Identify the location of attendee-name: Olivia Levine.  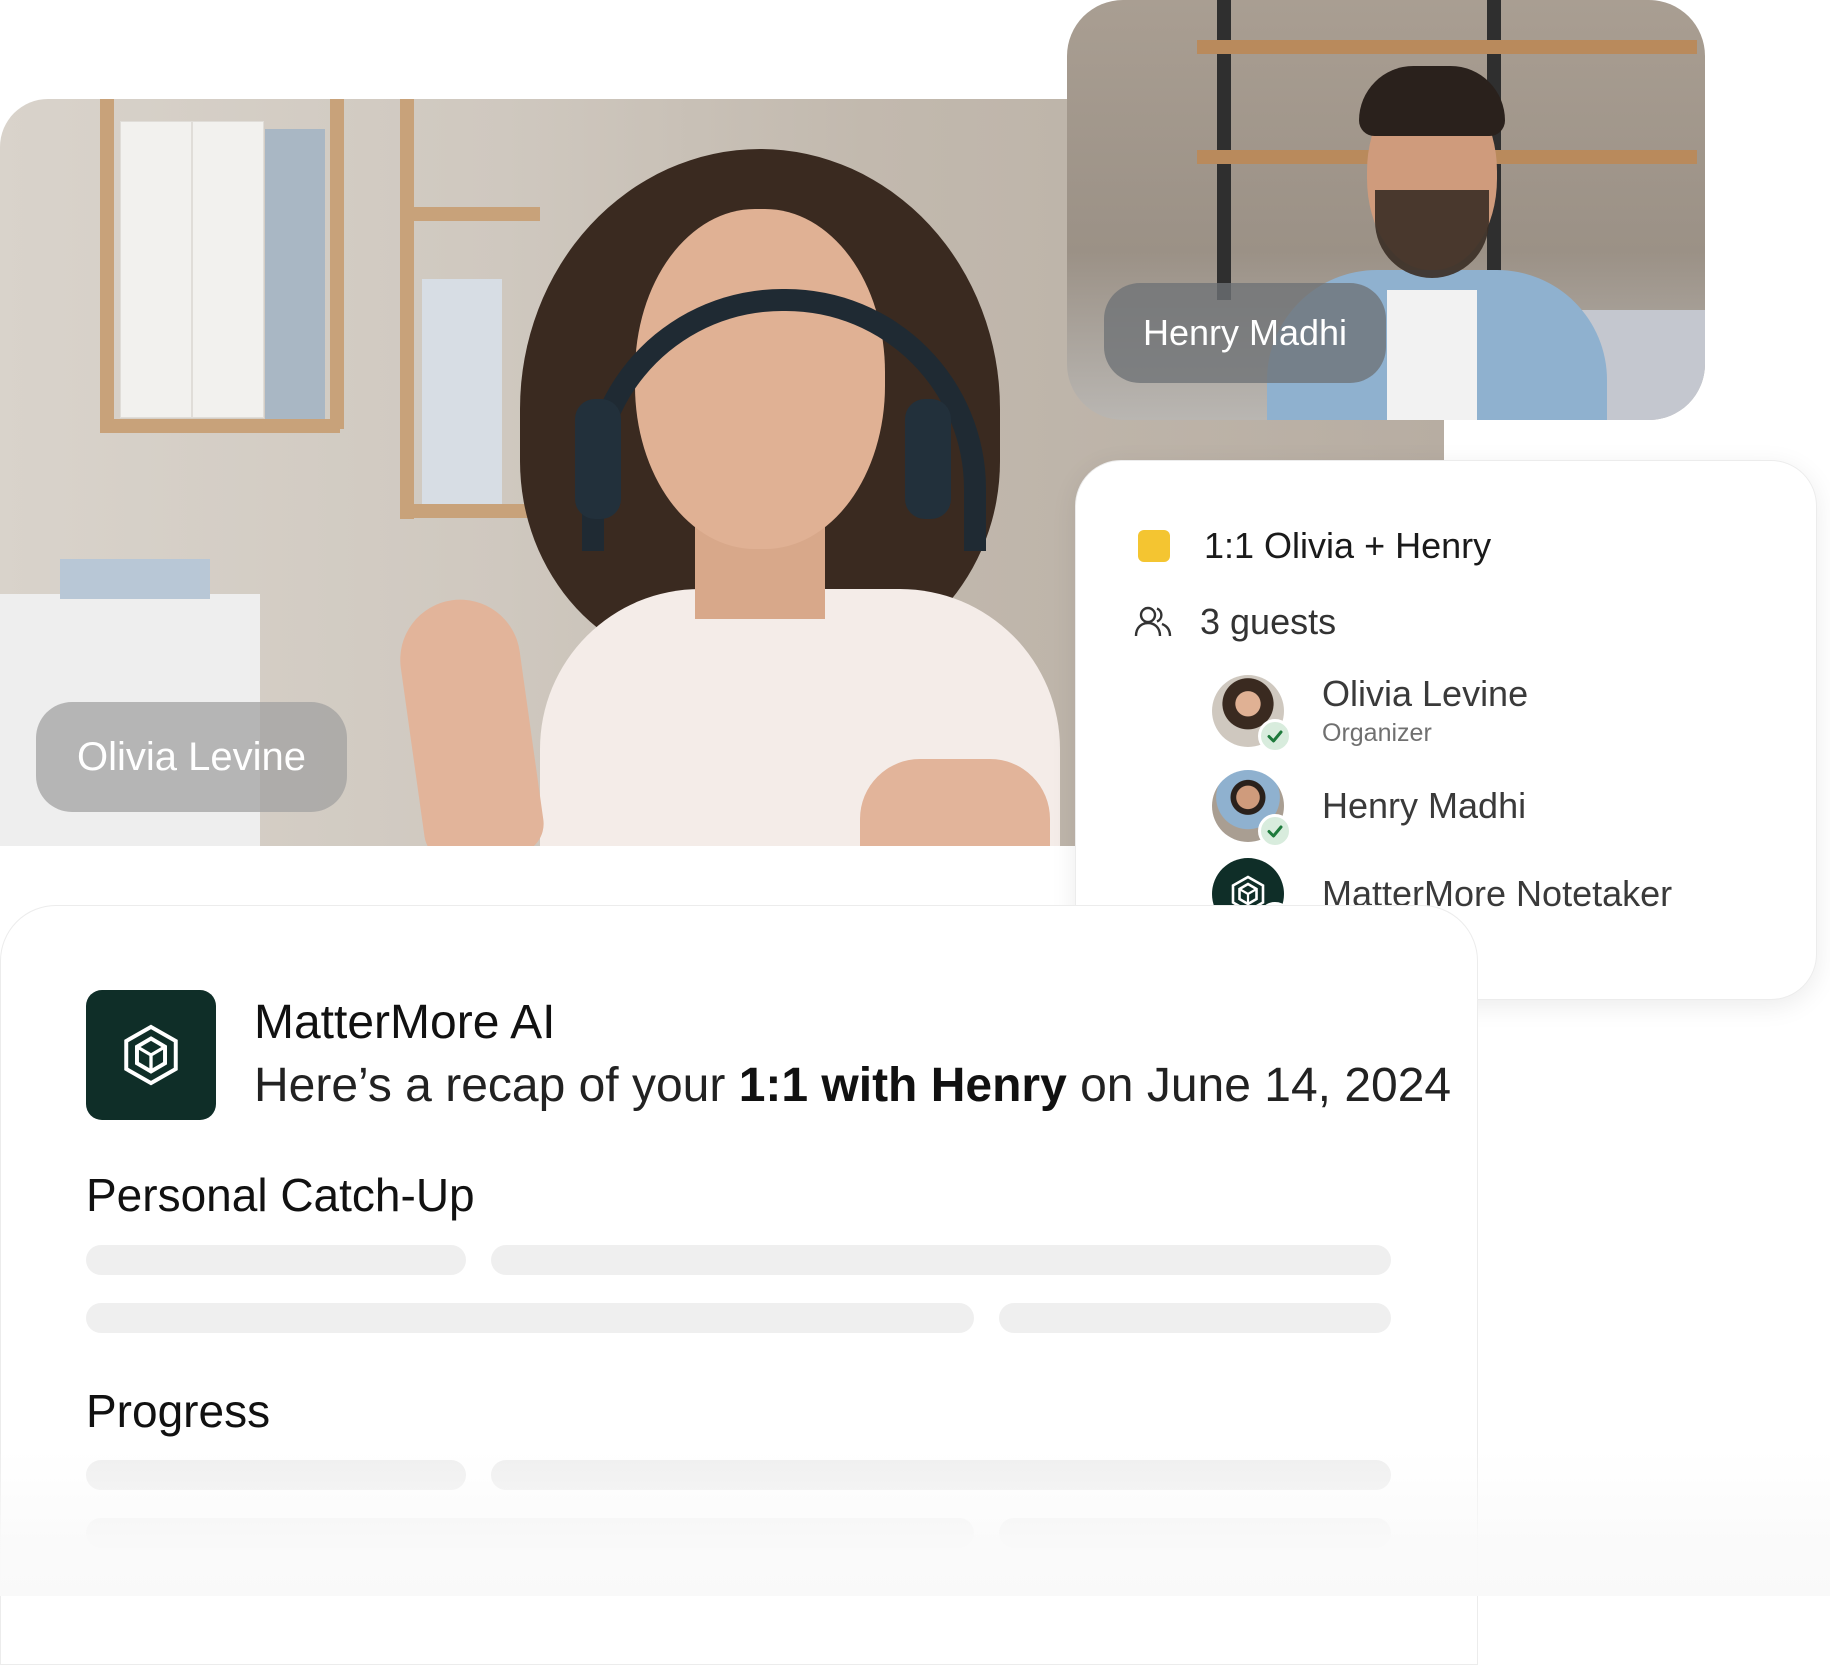
(1425, 693).